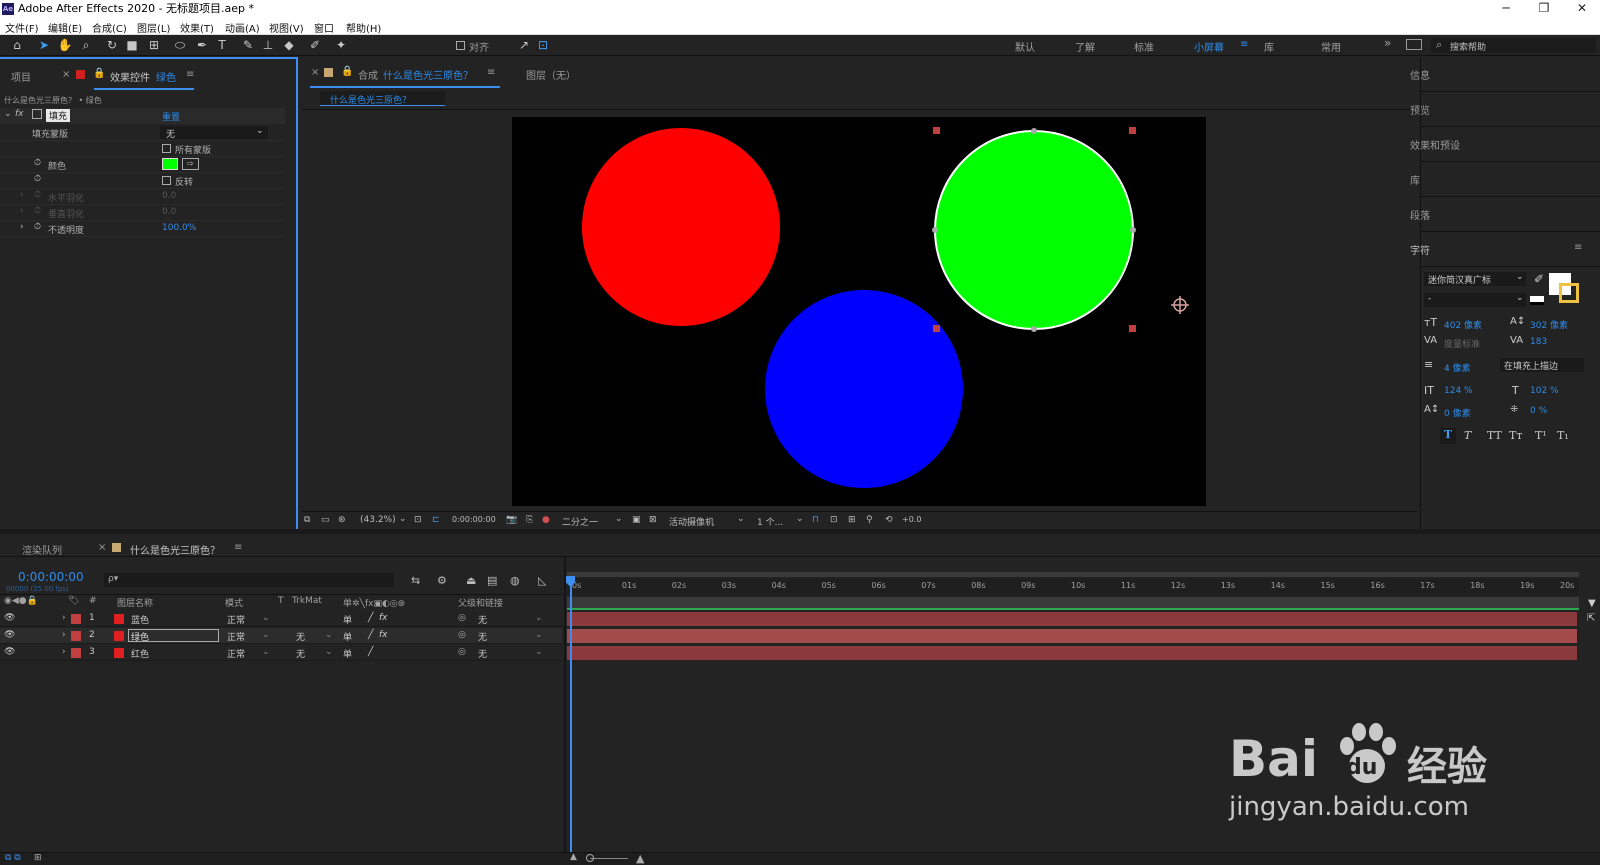  Describe the element at coordinates (1468, 46) in the screenshot. I see `help-search-input: 搜索帮助` at that location.